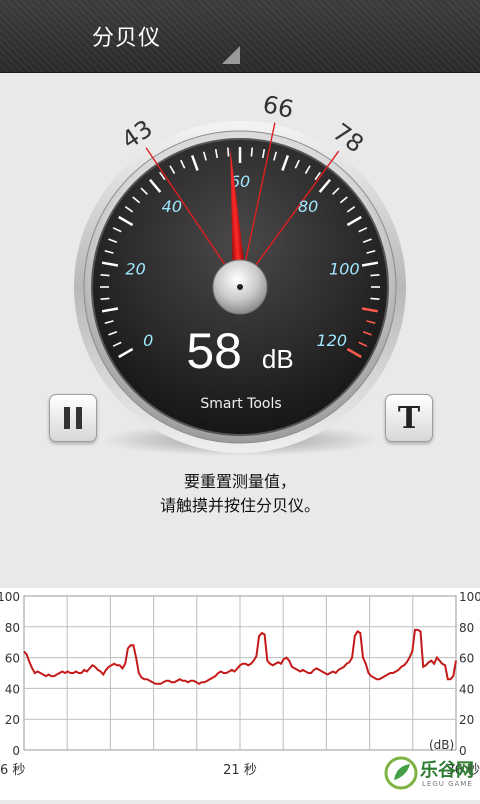 The width and height of the screenshot is (480, 804). Describe the element at coordinates (278, 359) in the screenshot. I see `decibel-unit: dB` at that location.